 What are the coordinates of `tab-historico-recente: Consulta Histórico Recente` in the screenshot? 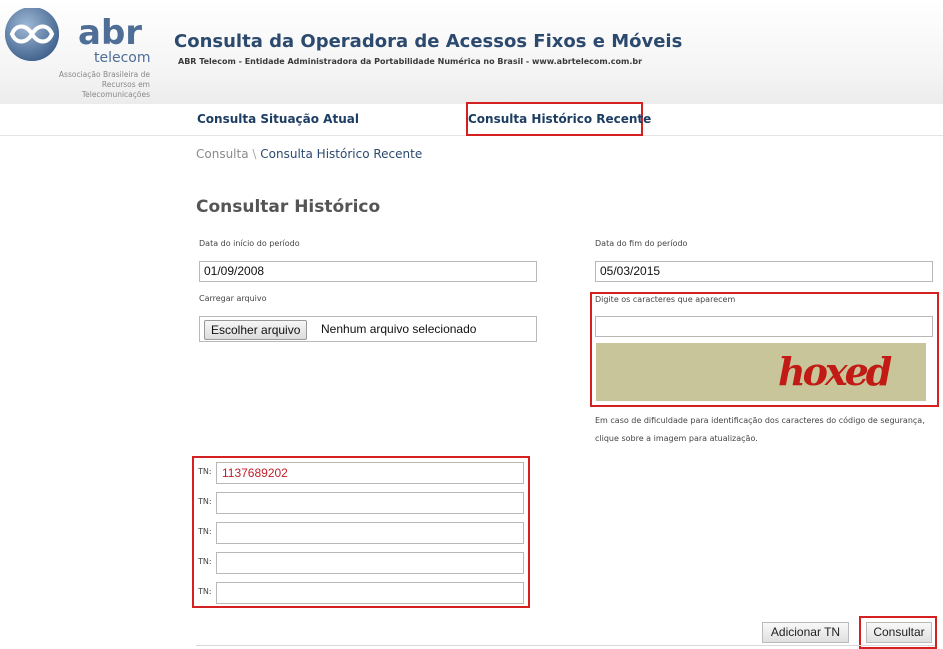 It's located at (558, 119).